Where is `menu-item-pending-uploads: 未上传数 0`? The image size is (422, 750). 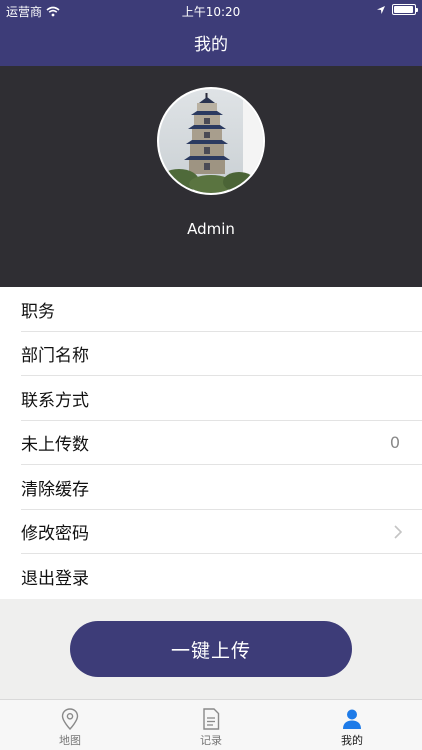 menu-item-pending-uploads: 未上传数 0 is located at coordinates (211, 443).